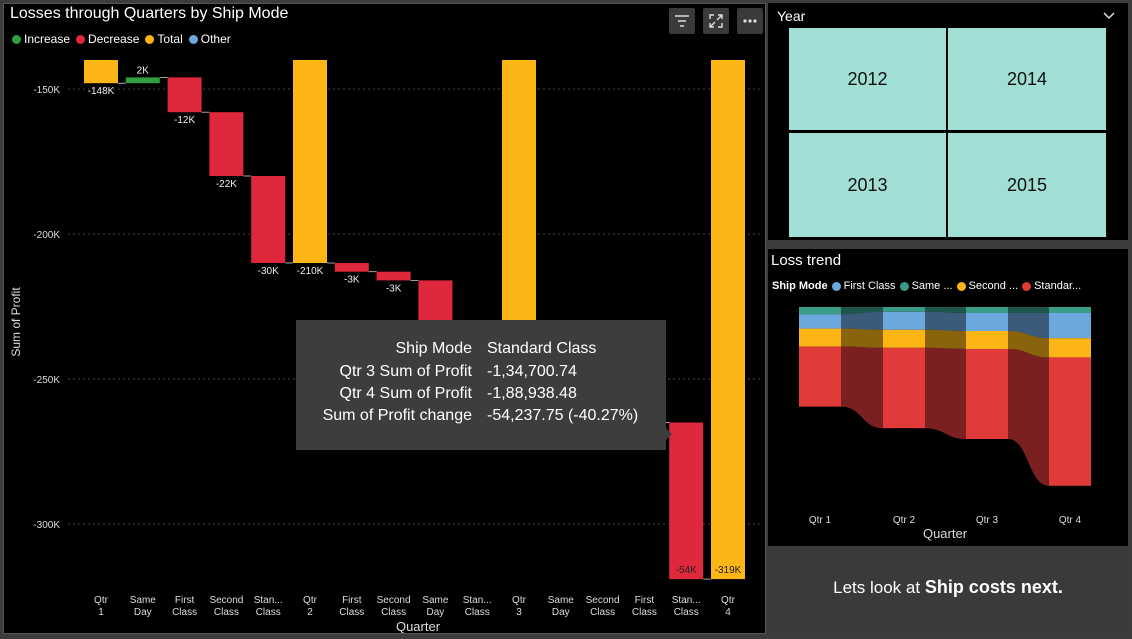 This screenshot has height=639, width=1132. Describe the element at coordinates (310, 612) in the screenshot. I see `x-tick-label: 2` at that location.